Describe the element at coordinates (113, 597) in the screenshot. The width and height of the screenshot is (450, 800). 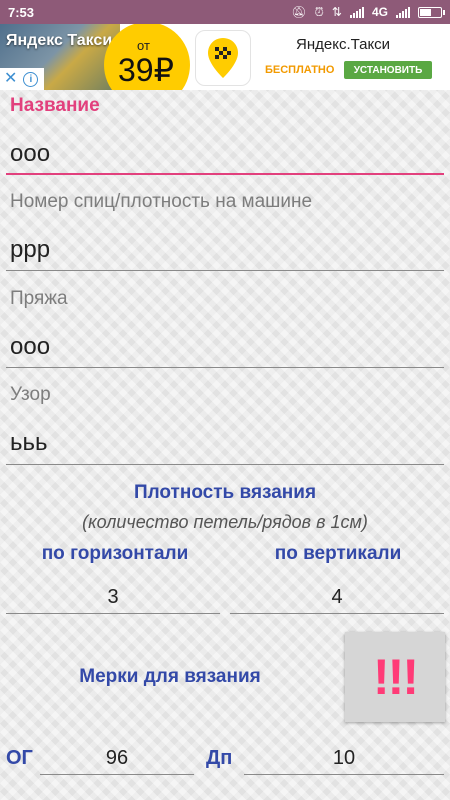
I see `horizontal-density-field: 3` at that location.